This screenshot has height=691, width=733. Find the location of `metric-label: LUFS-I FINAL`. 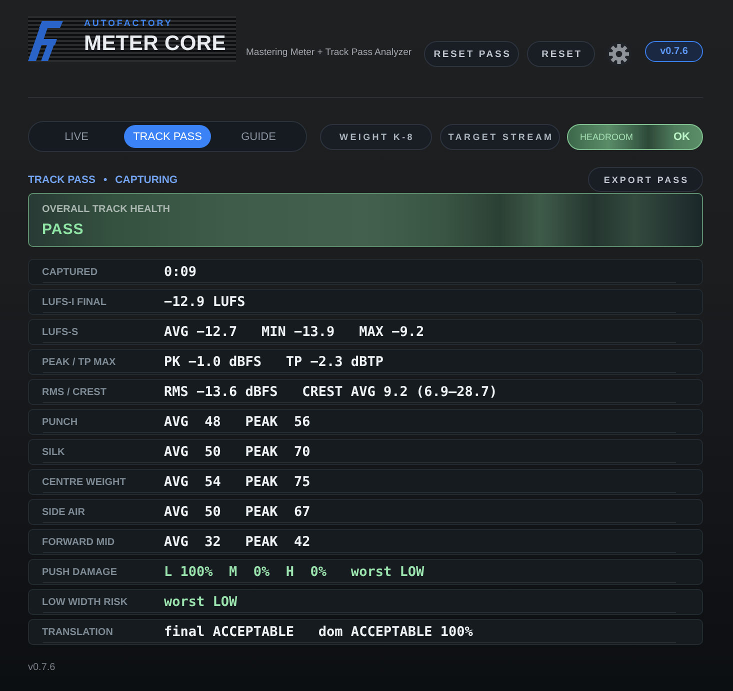

metric-label: LUFS-I FINAL is located at coordinates (75, 302).